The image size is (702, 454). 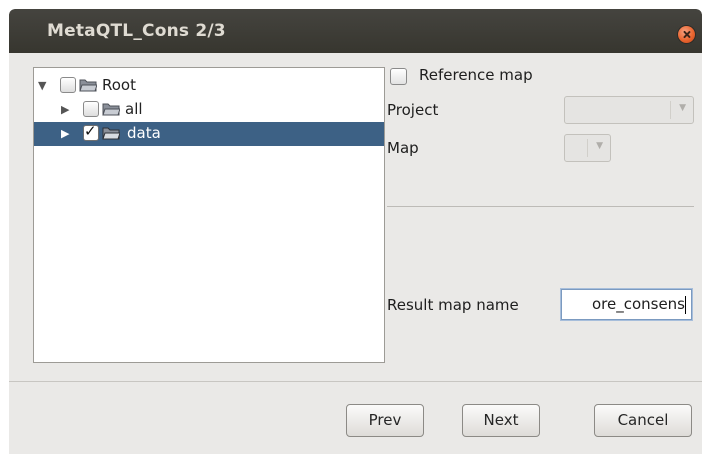 I want to click on button-bar-separator, so click(x=355, y=381).